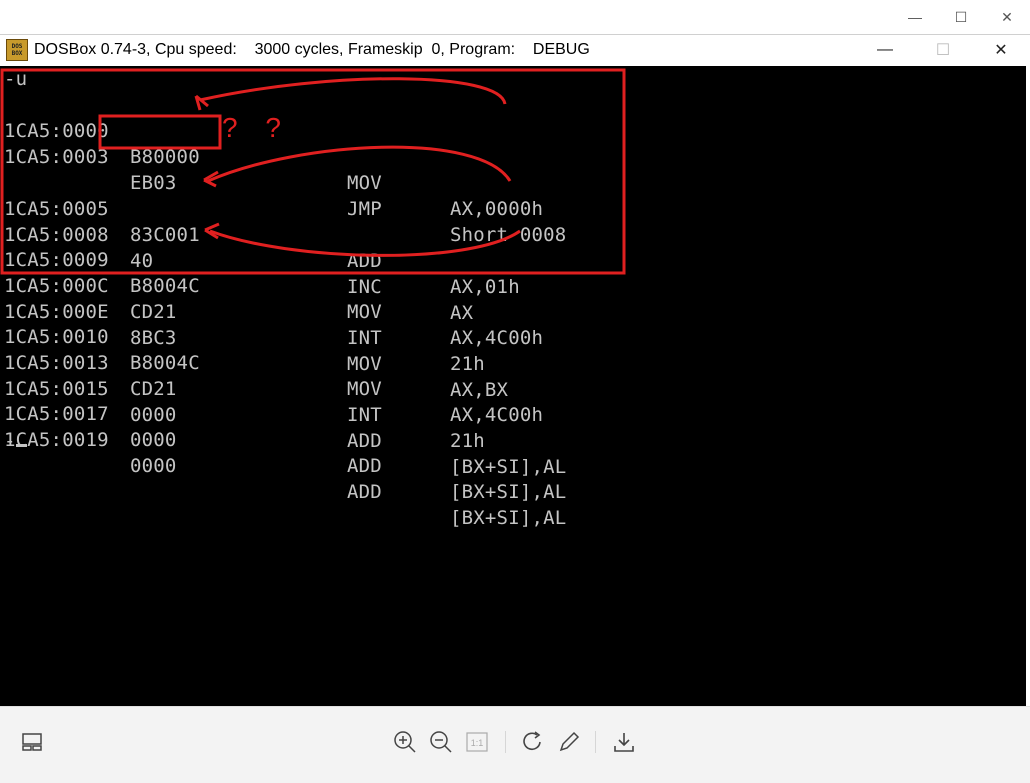  I want to click on viewer-window-controls: — ☐ ✕, so click(961, 17).